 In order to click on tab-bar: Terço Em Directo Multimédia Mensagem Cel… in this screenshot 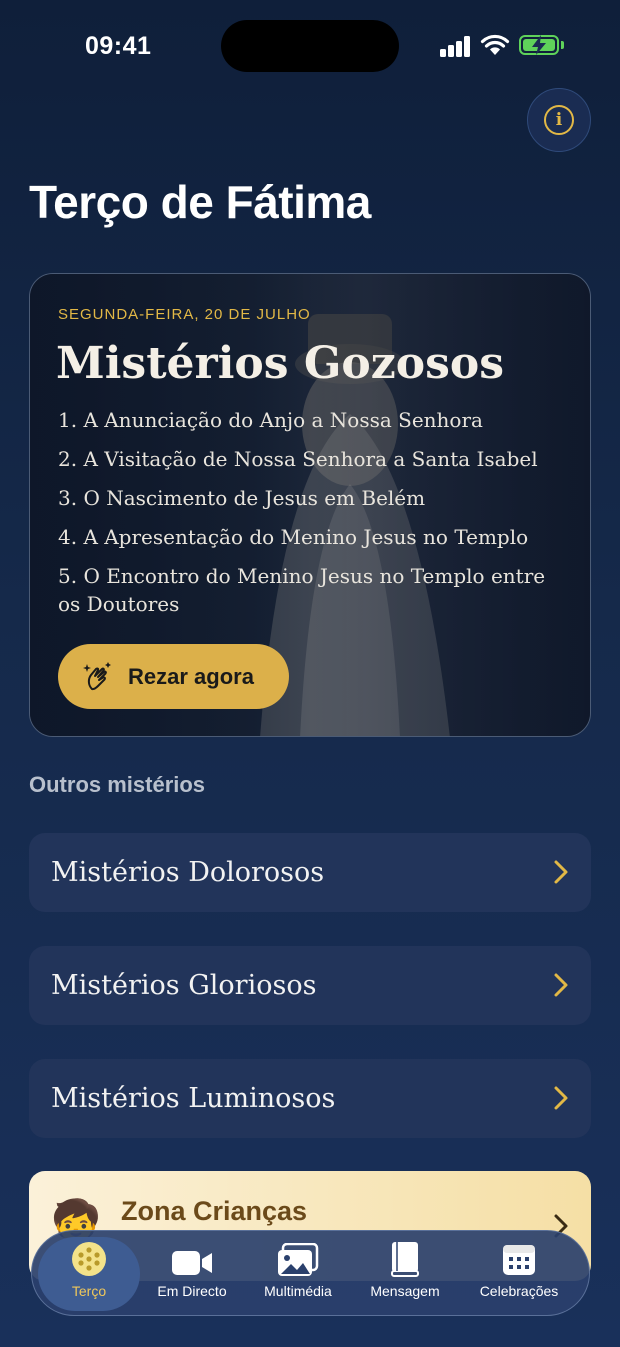, I will do `click(310, 1273)`.